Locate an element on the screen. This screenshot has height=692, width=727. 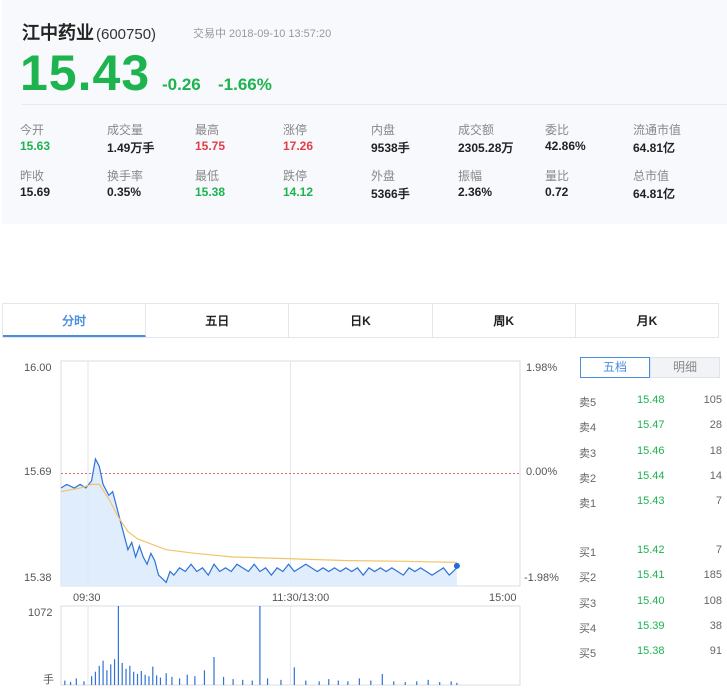
bid-name: 买2 is located at coordinates (588, 578).